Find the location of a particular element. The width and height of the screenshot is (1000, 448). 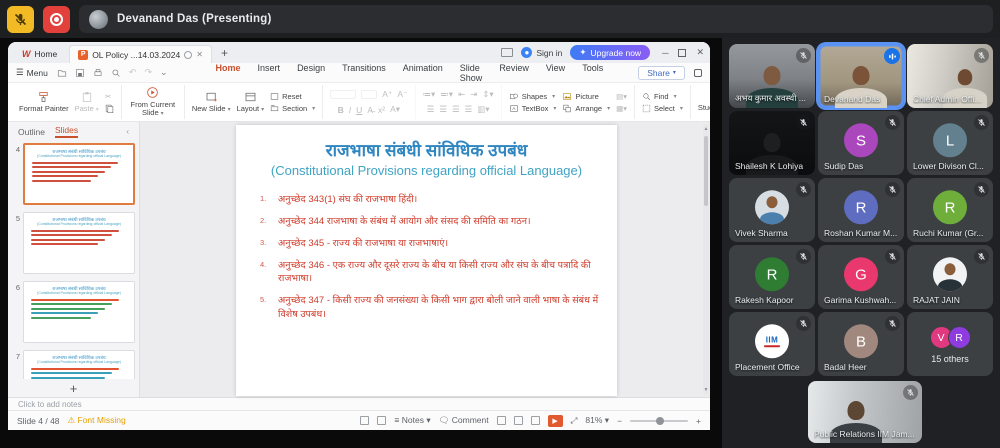

student-tools-button: Student Tools is located at coordinates (704, 102).